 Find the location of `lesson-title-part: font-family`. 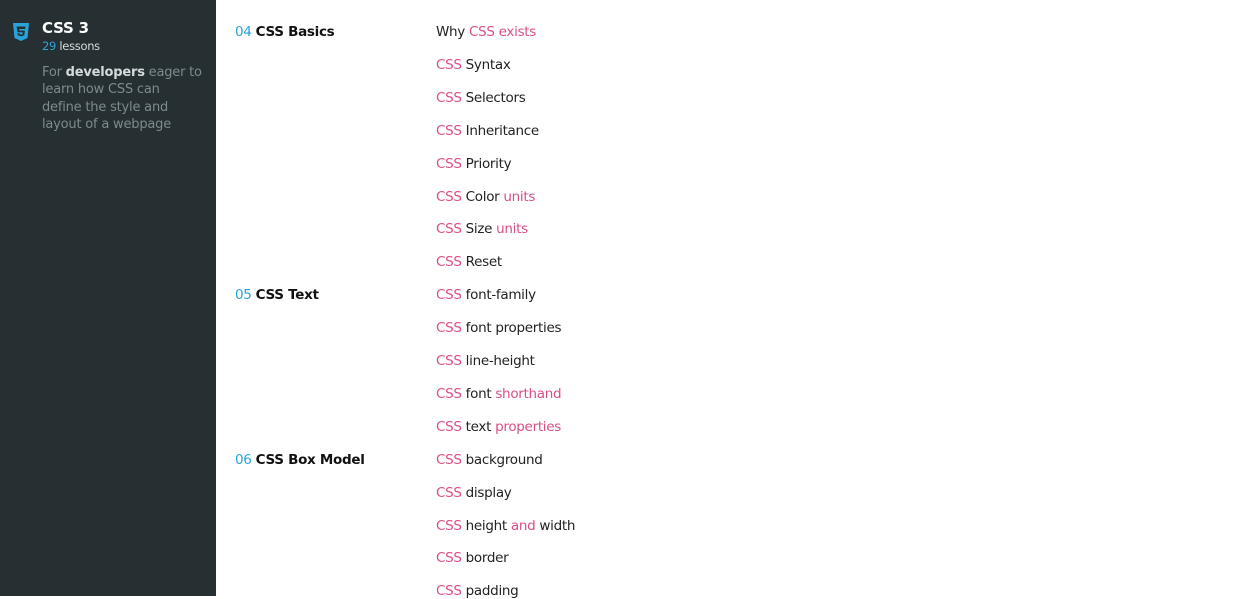

lesson-title-part: font-family is located at coordinates (498, 295).